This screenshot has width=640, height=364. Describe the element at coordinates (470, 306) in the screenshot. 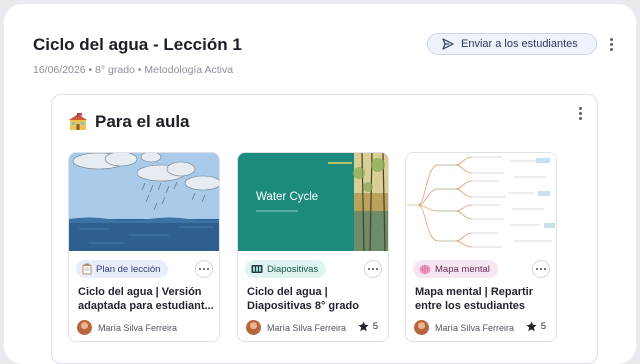

I see `card-title-line: entre los estudiantes` at that location.